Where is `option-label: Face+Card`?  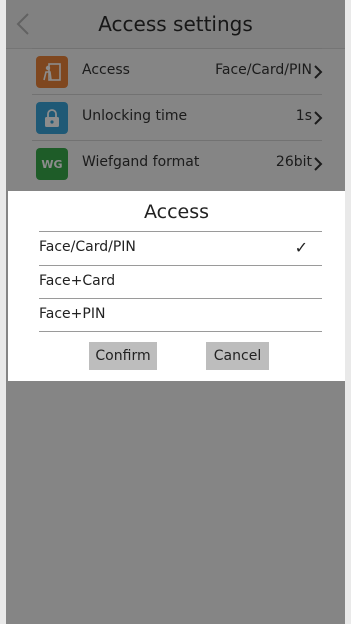 option-label: Face+Card is located at coordinates (77, 281).